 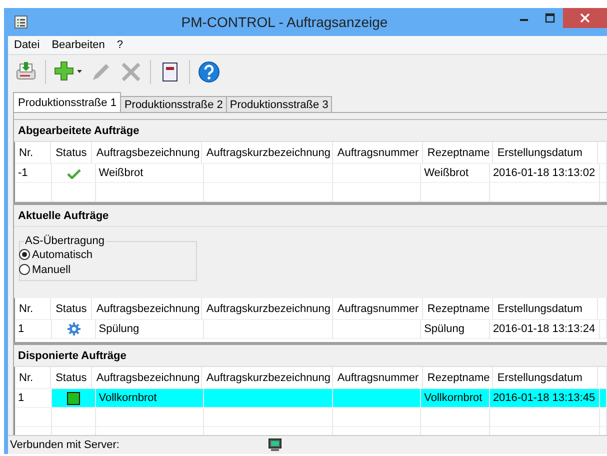 I want to click on menu-item: Bearbeiten, so click(x=78, y=45).